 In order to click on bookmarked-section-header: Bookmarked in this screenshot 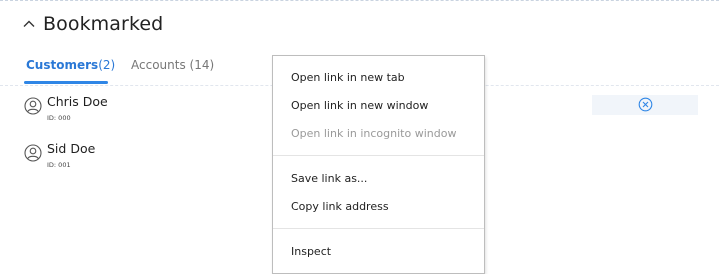, I will do `click(92, 24)`.